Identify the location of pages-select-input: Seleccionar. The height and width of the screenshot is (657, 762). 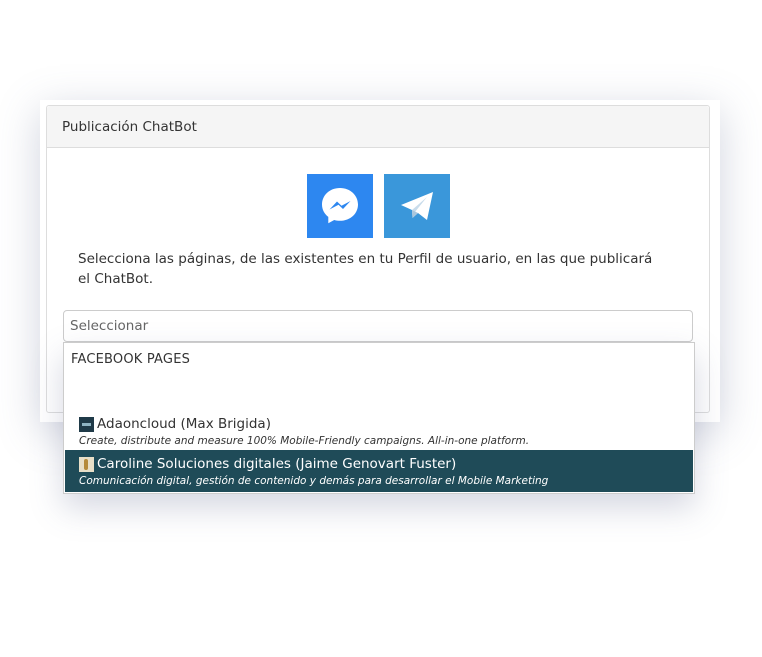
(378, 326).